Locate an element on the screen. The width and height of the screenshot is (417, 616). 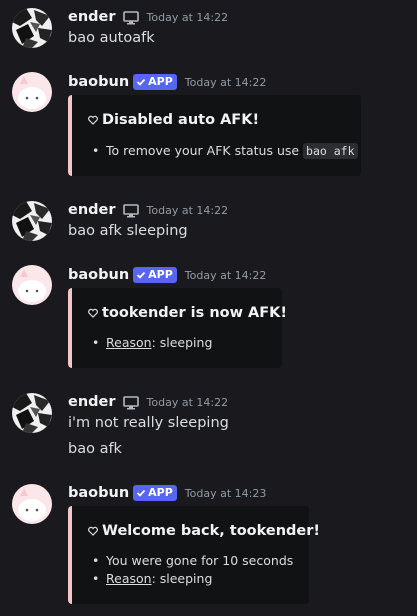
timestamp: Today at 14:23 is located at coordinates (226, 493).